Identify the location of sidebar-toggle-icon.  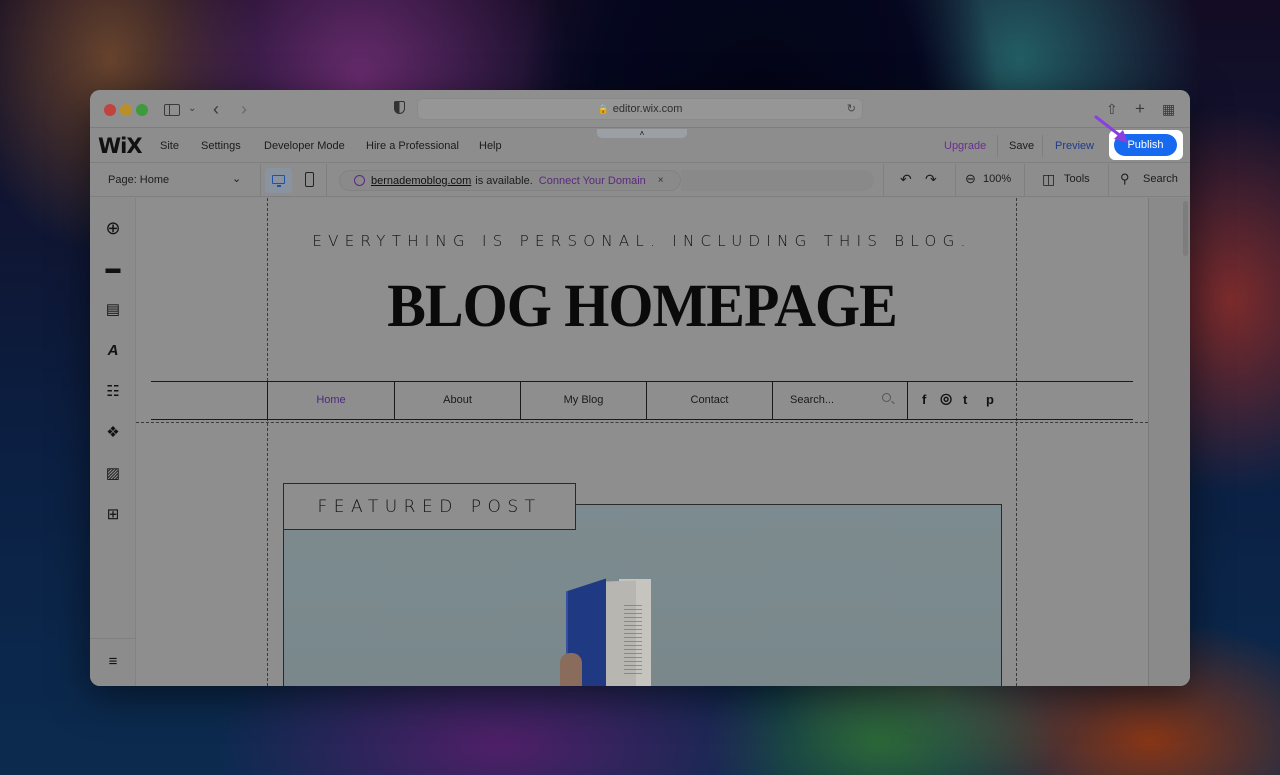
(172, 110).